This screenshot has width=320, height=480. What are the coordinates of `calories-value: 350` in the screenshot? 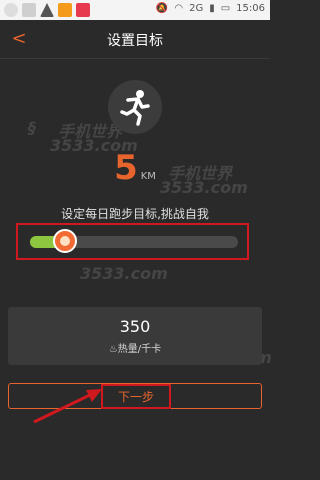 It's located at (135, 326).